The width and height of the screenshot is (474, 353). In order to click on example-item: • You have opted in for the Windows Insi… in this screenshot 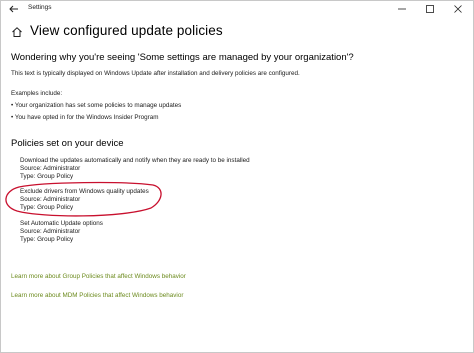, I will do `click(85, 117)`.